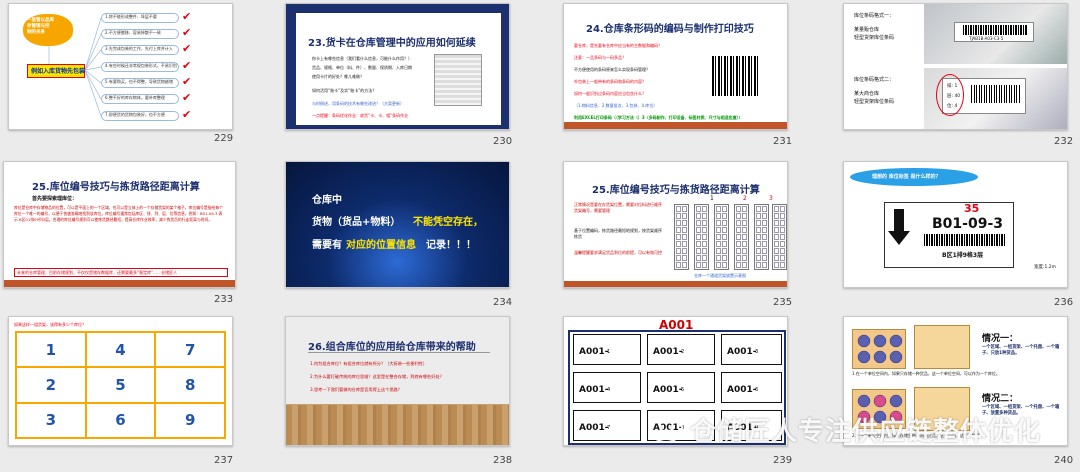  Describe the element at coordinates (392, 43) in the screenshot. I see `slide-title: 23.货卡在仓库管理中的应用如何延续` at that location.